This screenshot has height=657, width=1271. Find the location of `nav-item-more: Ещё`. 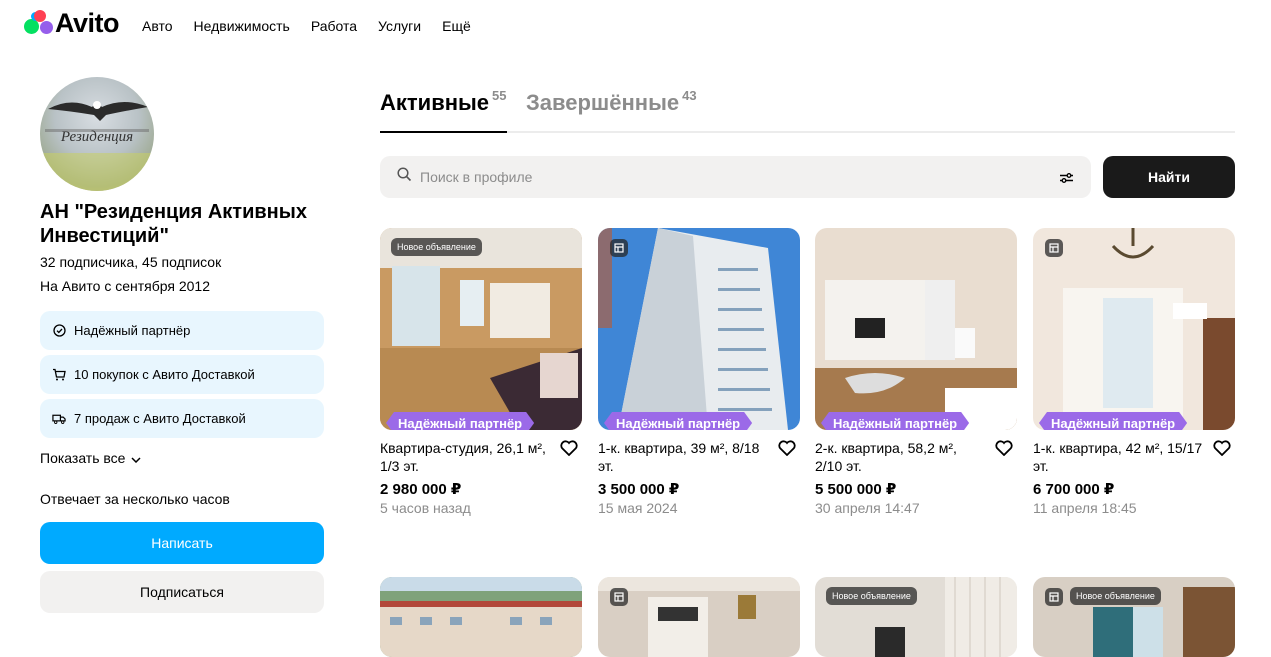

nav-item-more: Ещё is located at coordinates (456, 26).